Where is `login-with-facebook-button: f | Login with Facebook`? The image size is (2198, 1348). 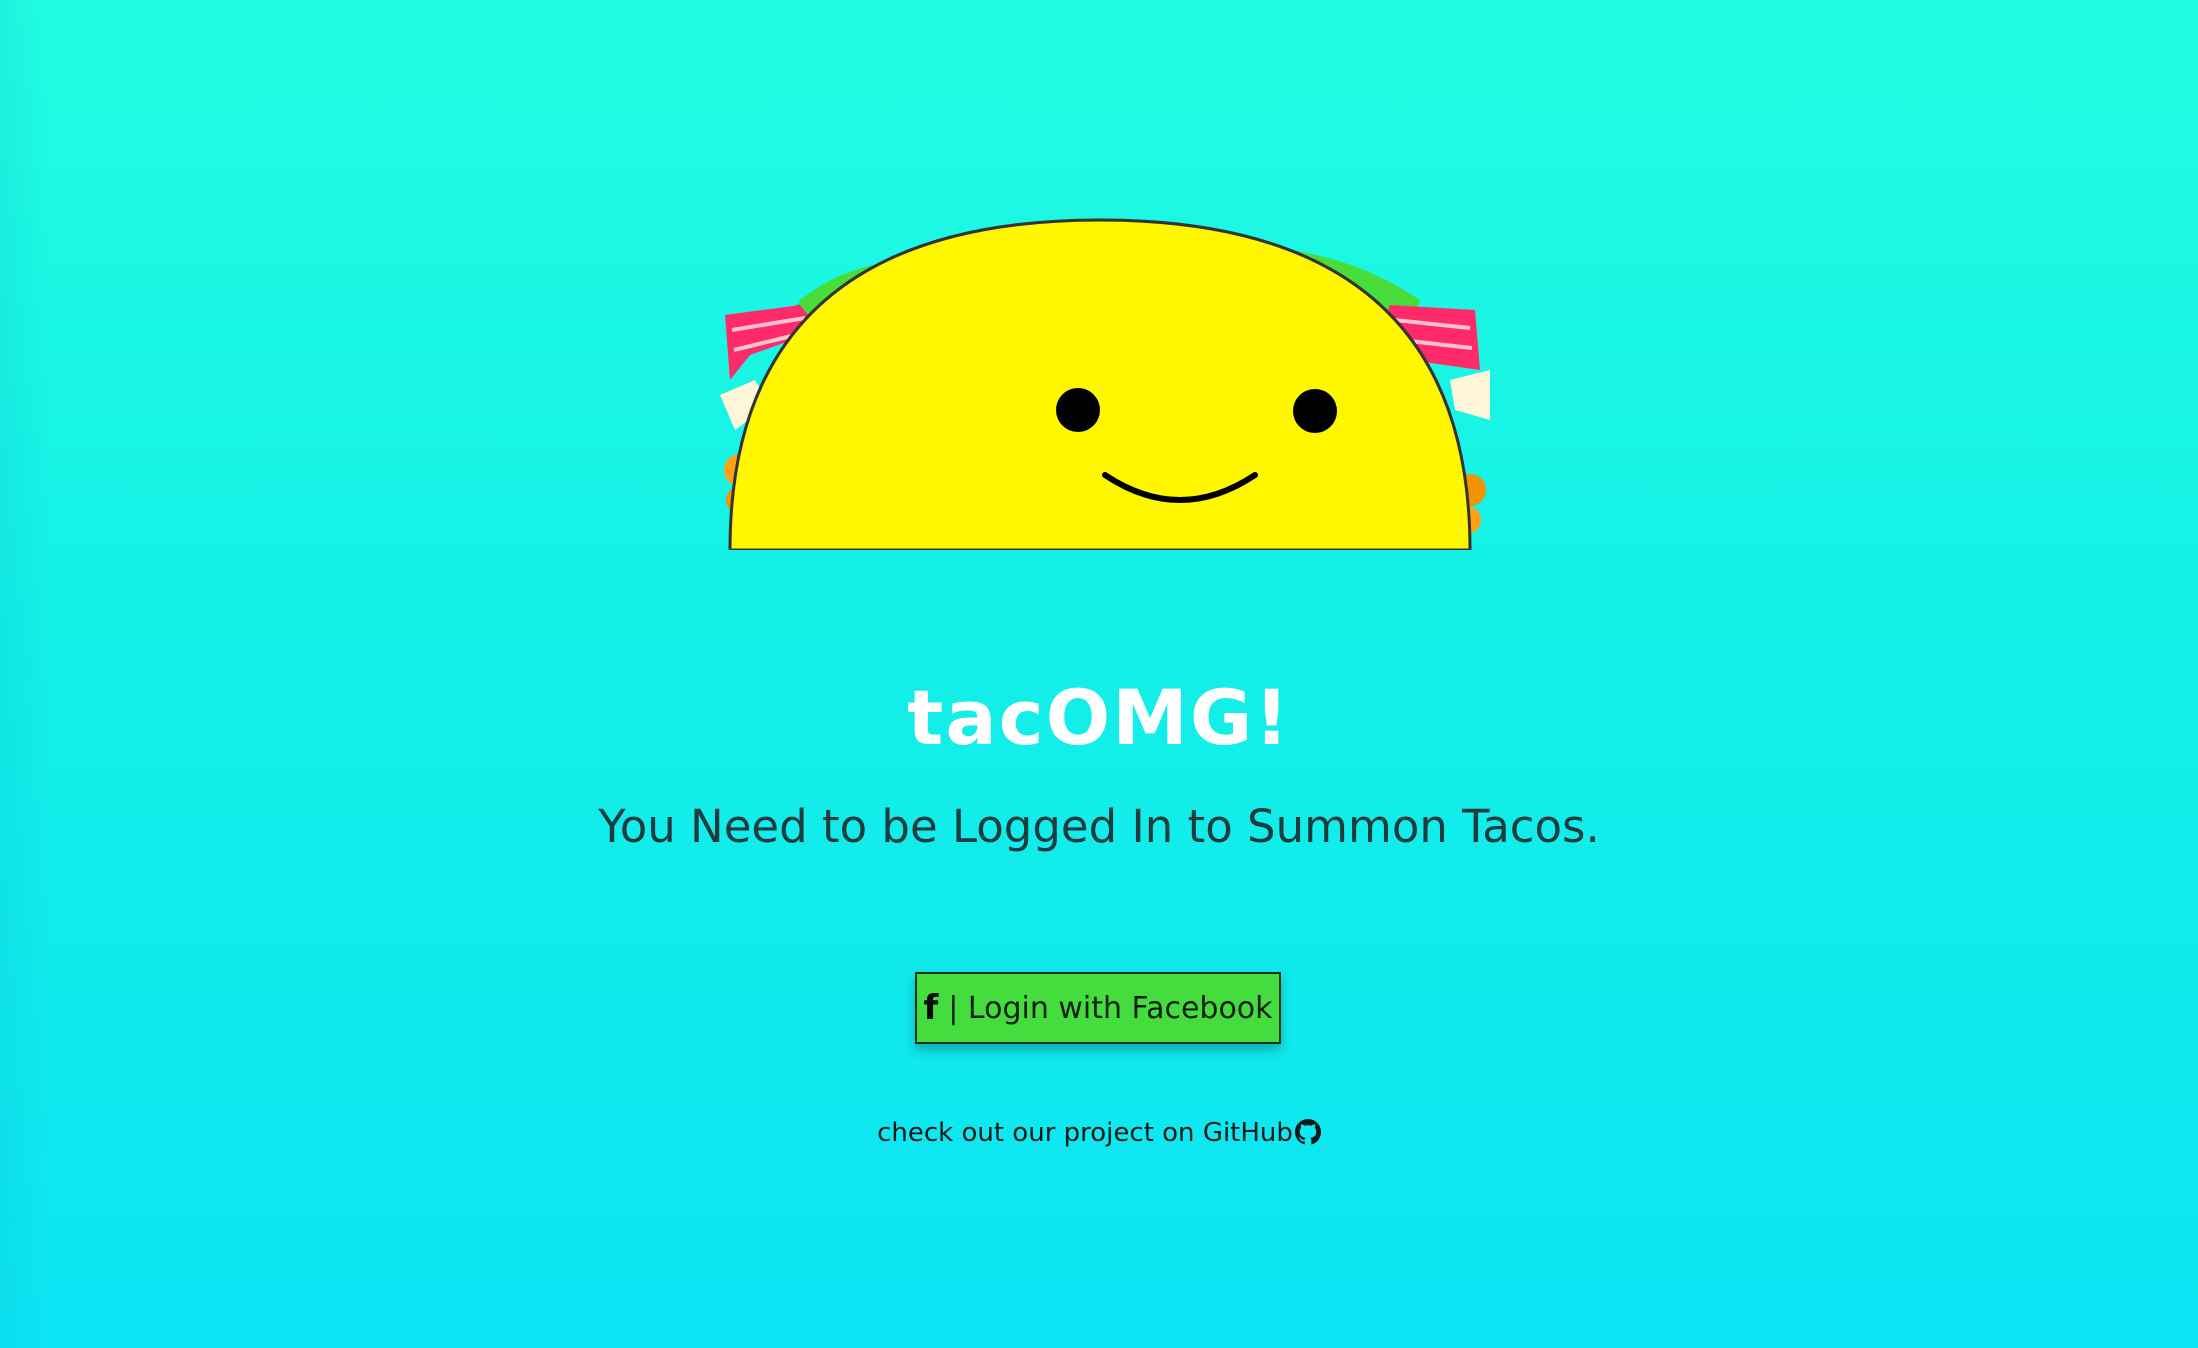
login-with-facebook-button: f | Login with Facebook is located at coordinates (1098, 1008).